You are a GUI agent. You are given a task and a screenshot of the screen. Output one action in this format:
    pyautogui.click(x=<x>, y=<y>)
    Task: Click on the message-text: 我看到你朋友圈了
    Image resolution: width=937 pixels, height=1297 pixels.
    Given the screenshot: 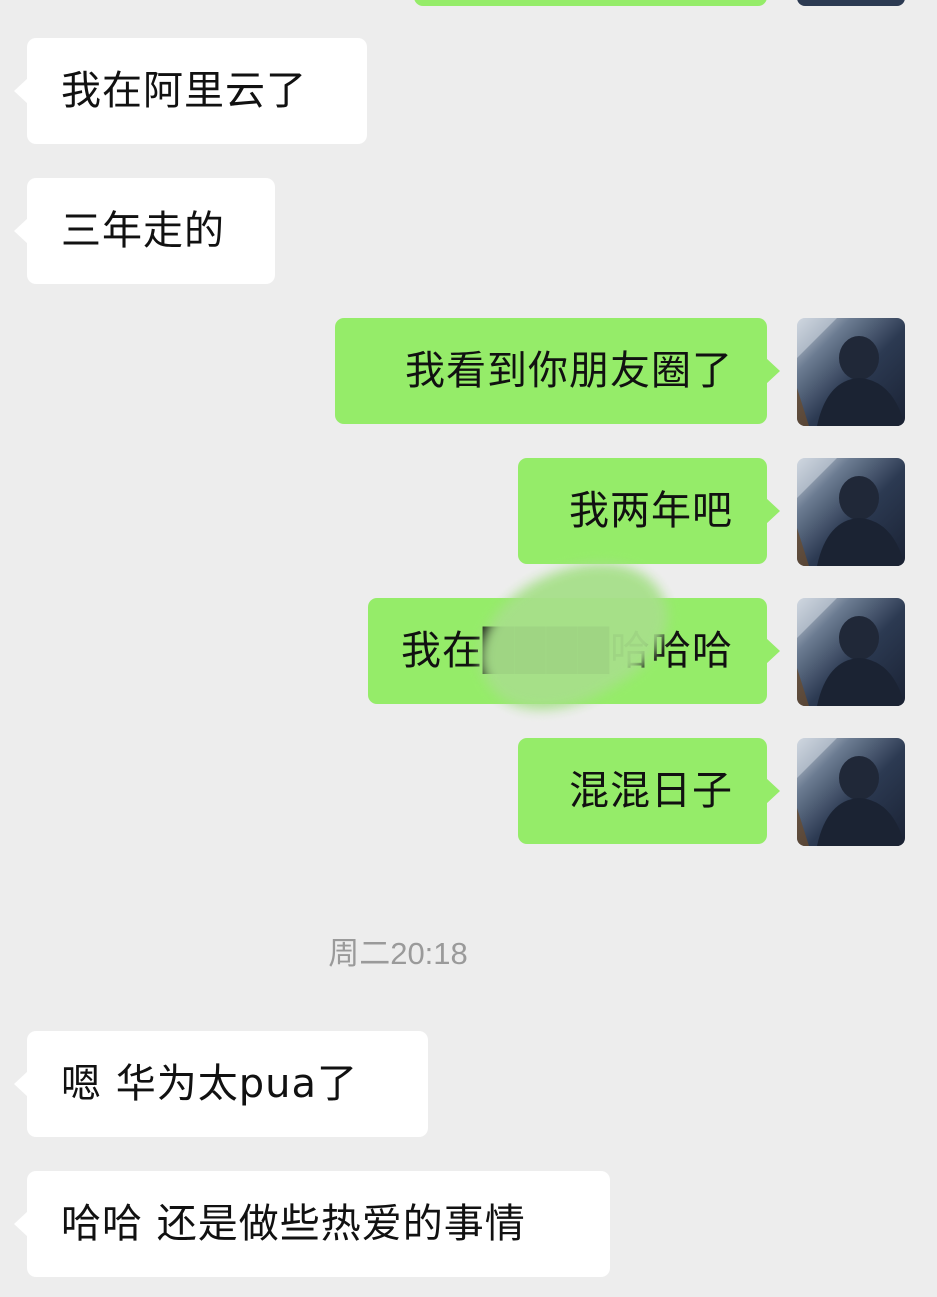 What is the action you would take?
    pyautogui.click(x=569, y=371)
    